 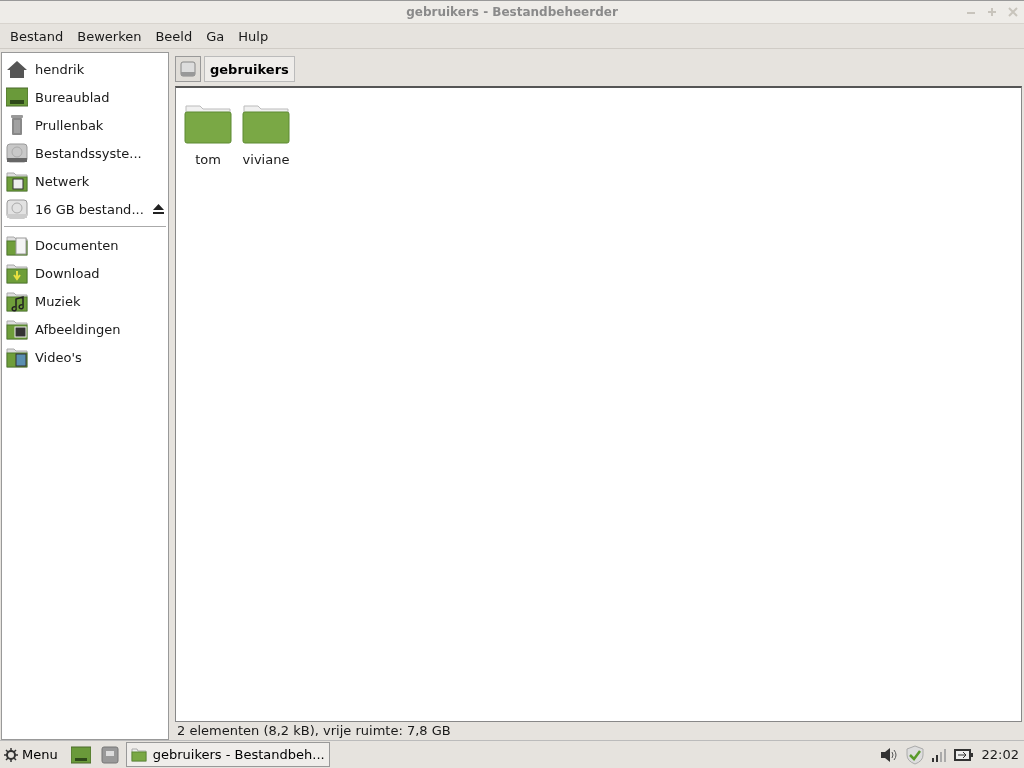 What do you see at coordinates (1000, 754) in the screenshot?
I see `clock: 22:02` at bounding box center [1000, 754].